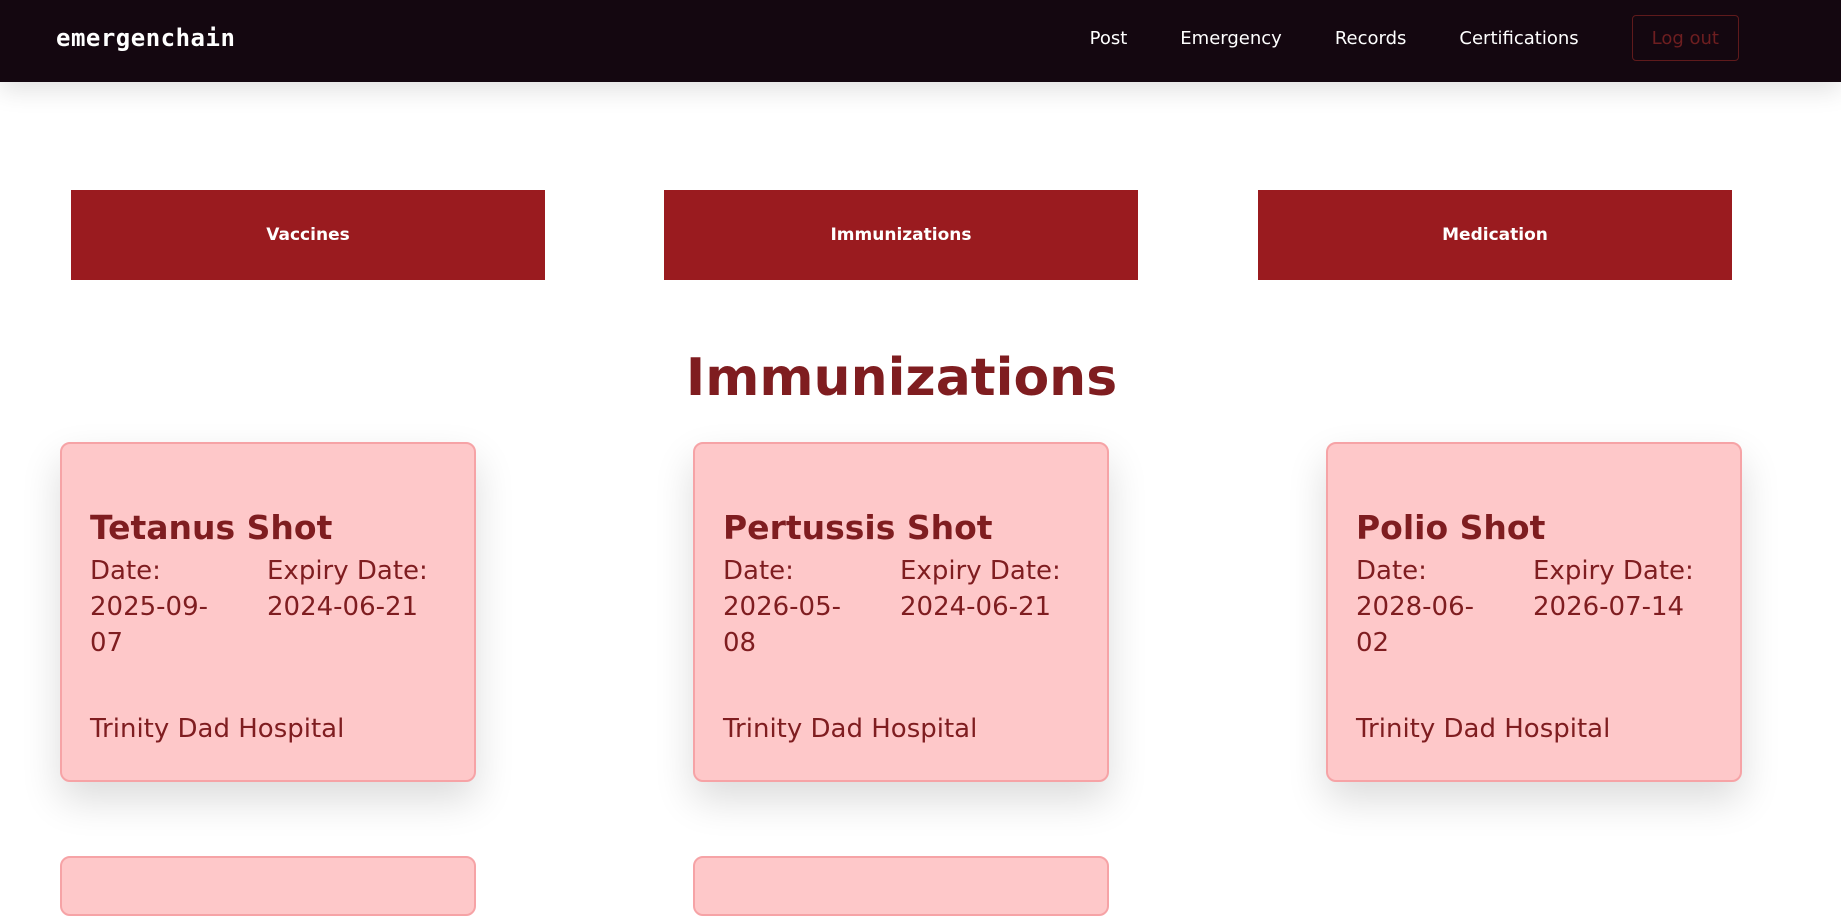 The height and width of the screenshot is (916, 1841). I want to click on card-date: Date: 2025-09- 07, so click(165, 607).